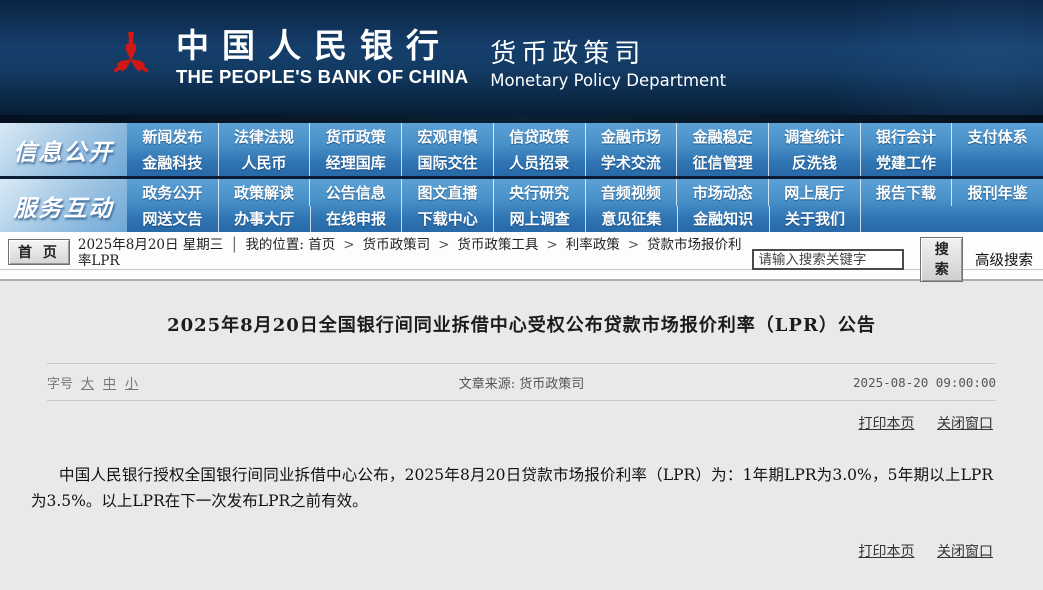 This screenshot has width=1043, height=590. Describe the element at coordinates (60, 384) in the screenshot. I see `font-size-label: 字号` at that location.